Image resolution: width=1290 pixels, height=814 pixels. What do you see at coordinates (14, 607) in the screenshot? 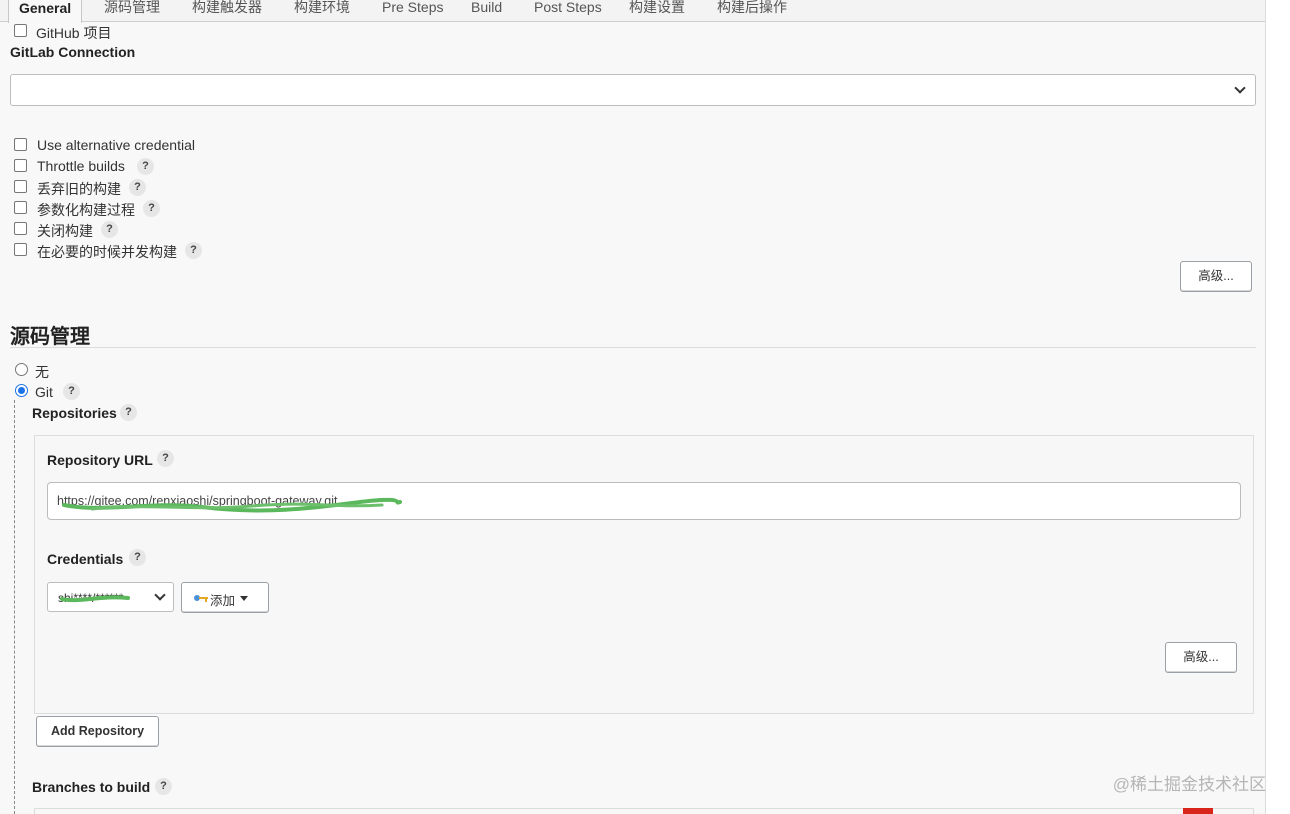
I see `git-section-guide-line` at bounding box center [14, 607].